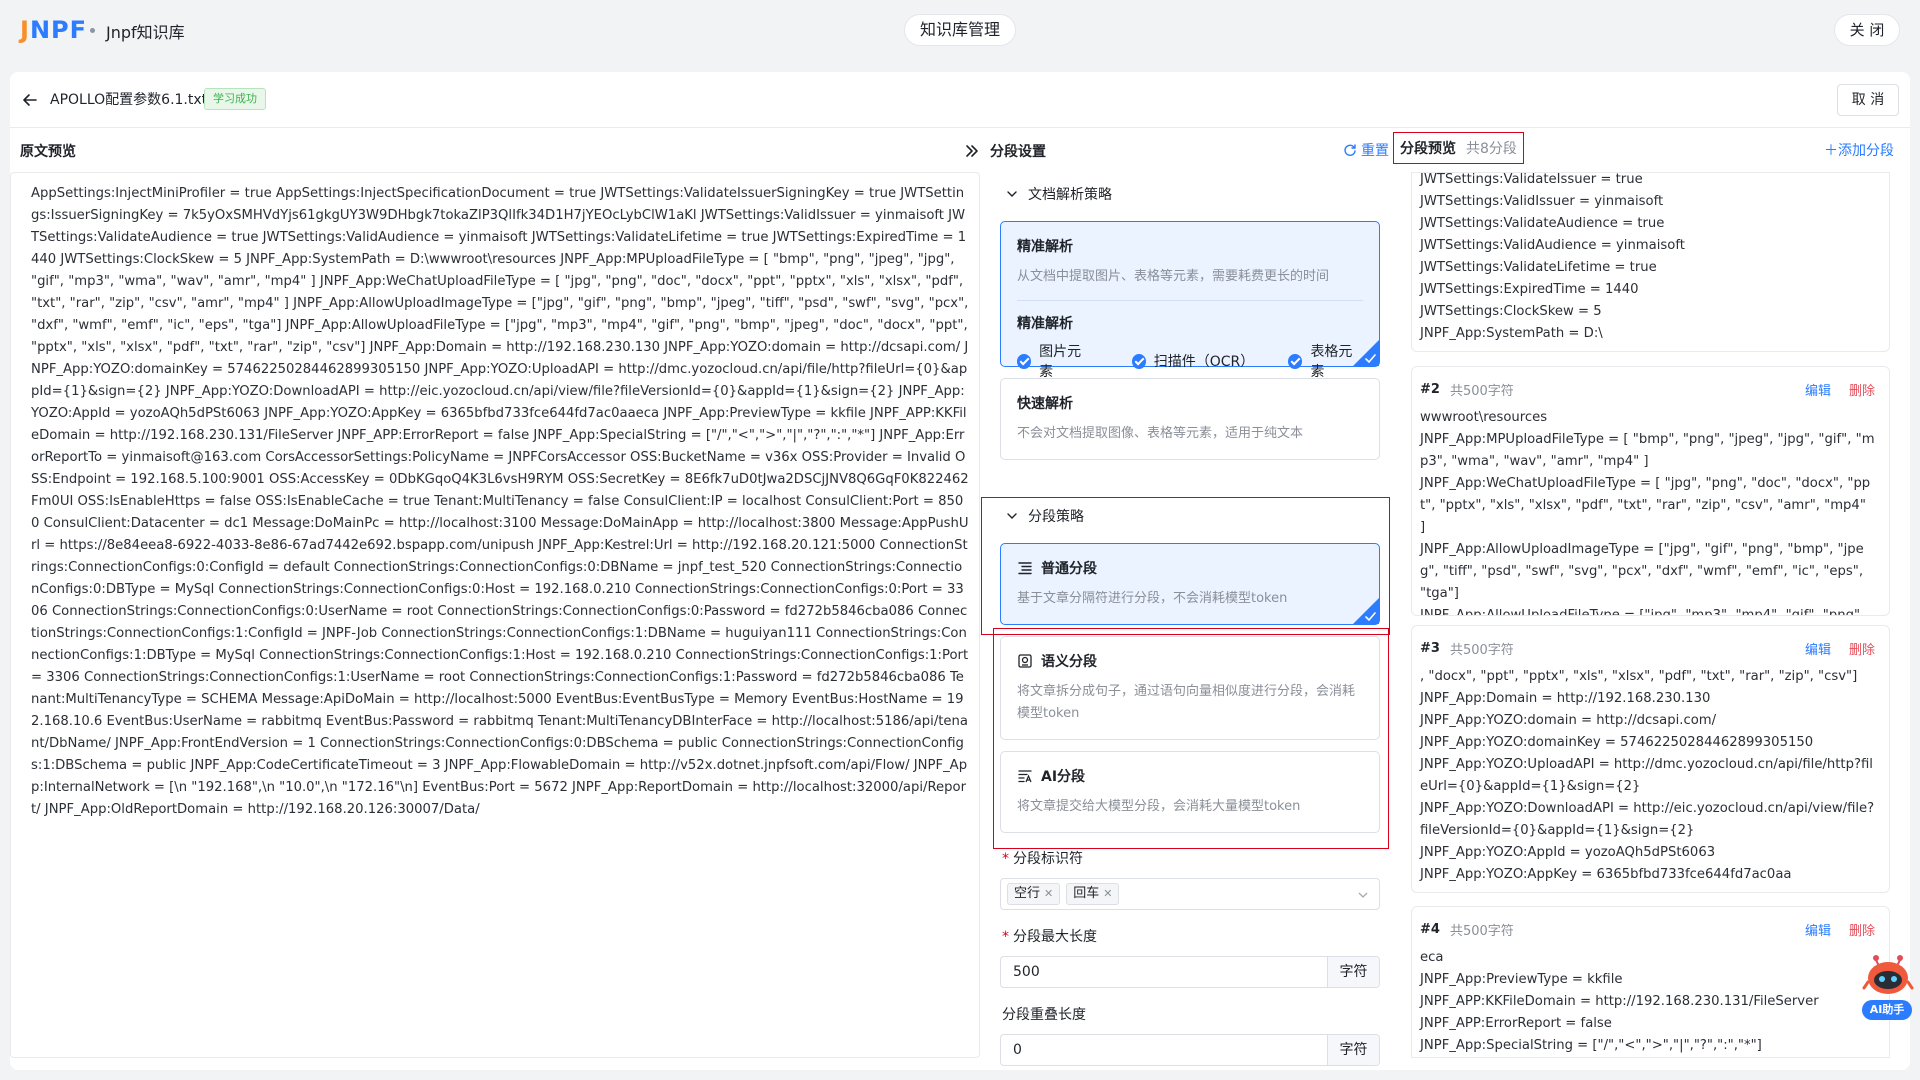 The image size is (1920, 1080). Describe the element at coordinates (30, 100) in the screenshot. I see `back-arrow-icon` at that location.